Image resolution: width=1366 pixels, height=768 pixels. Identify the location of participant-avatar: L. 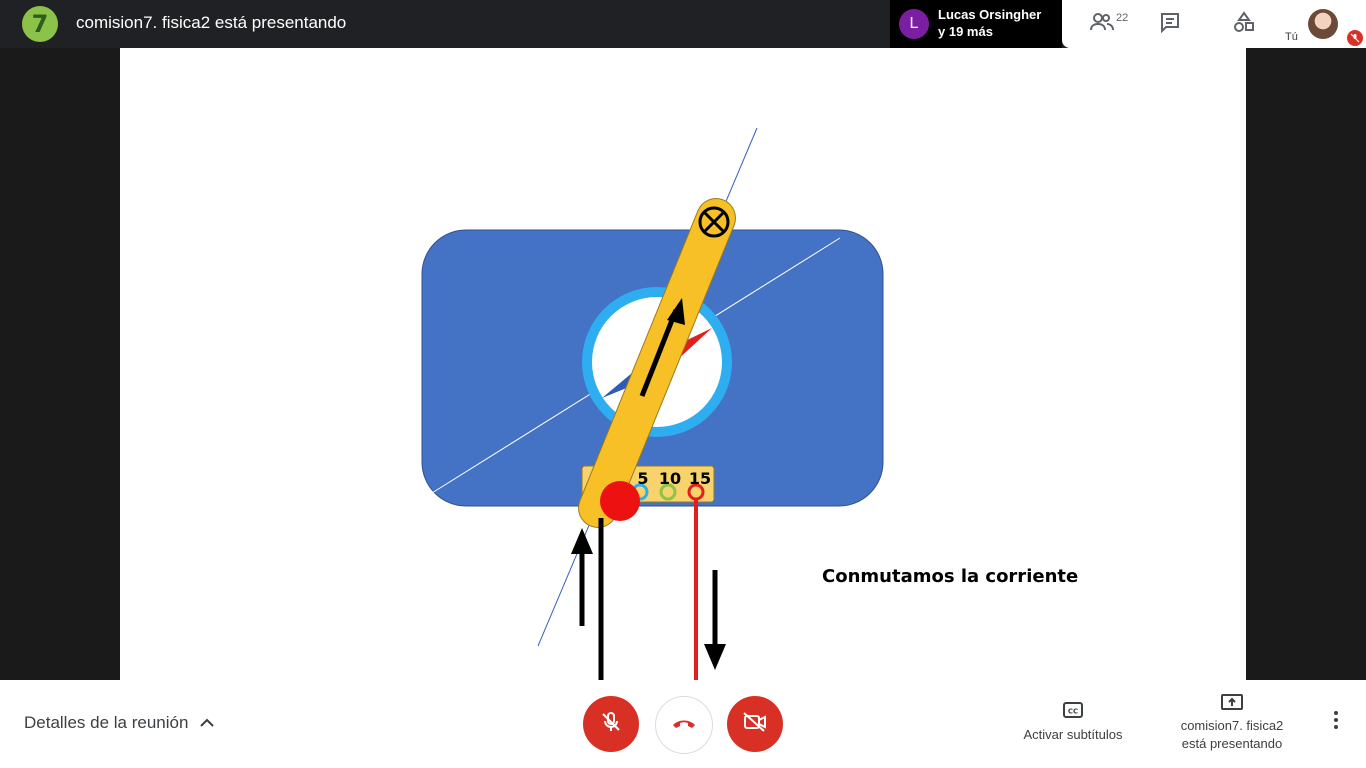
(914, 24).